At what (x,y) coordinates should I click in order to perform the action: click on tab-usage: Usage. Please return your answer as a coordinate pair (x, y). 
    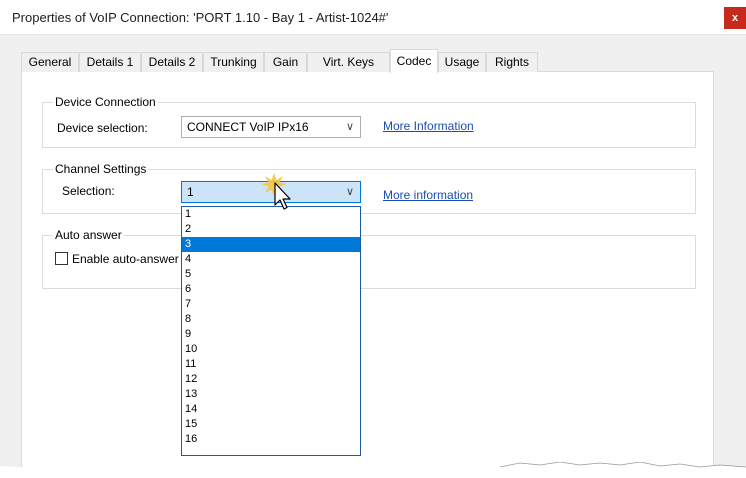
    Looking at the image, I should click on (462, 62).